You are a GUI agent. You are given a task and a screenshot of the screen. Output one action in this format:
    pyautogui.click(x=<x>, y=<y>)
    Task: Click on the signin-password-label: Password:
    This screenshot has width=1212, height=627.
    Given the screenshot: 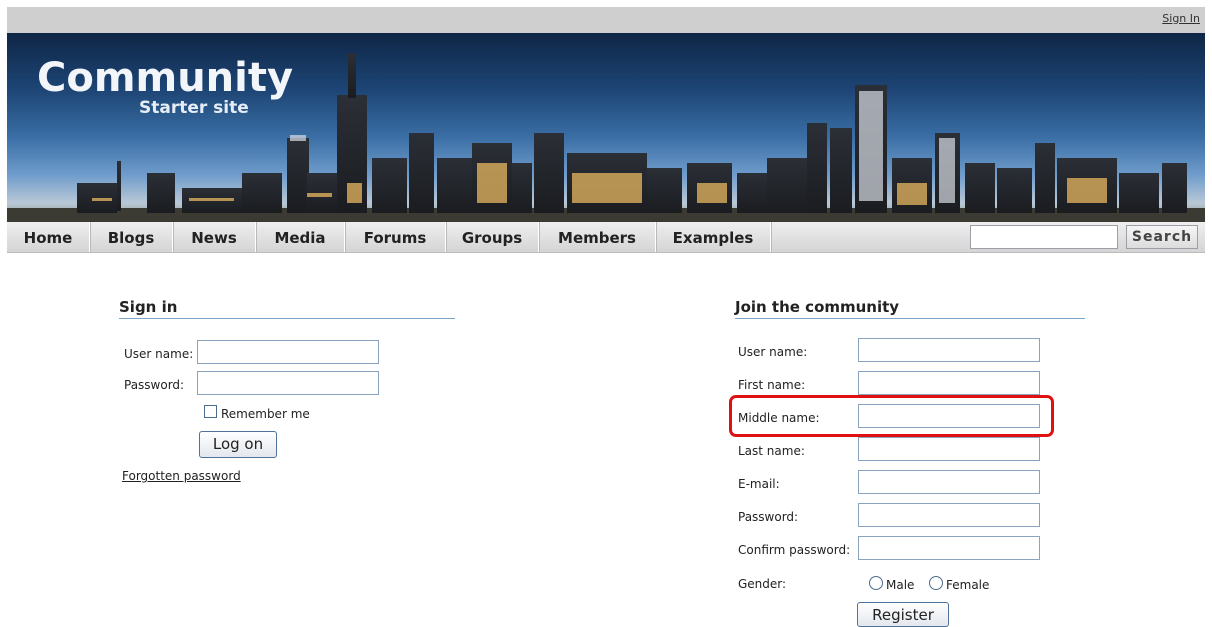 What is the action you would take?
    pyautogui.click(x=154, y=385)
    